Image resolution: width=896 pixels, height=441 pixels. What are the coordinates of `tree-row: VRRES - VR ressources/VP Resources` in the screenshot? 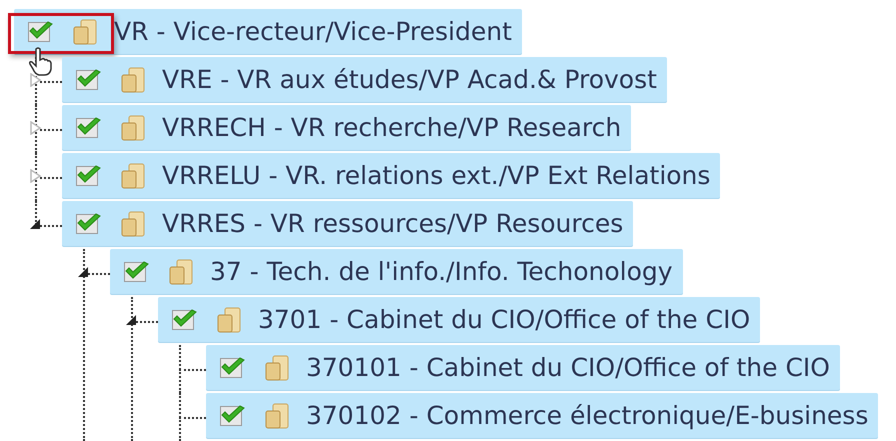 It's located at (348, 223).